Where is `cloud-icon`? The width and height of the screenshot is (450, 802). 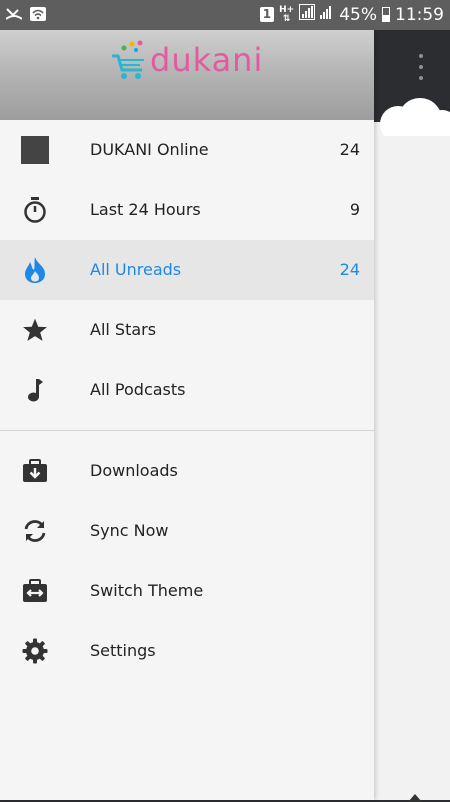
cloud-icon is located at coordinates (415, 117).